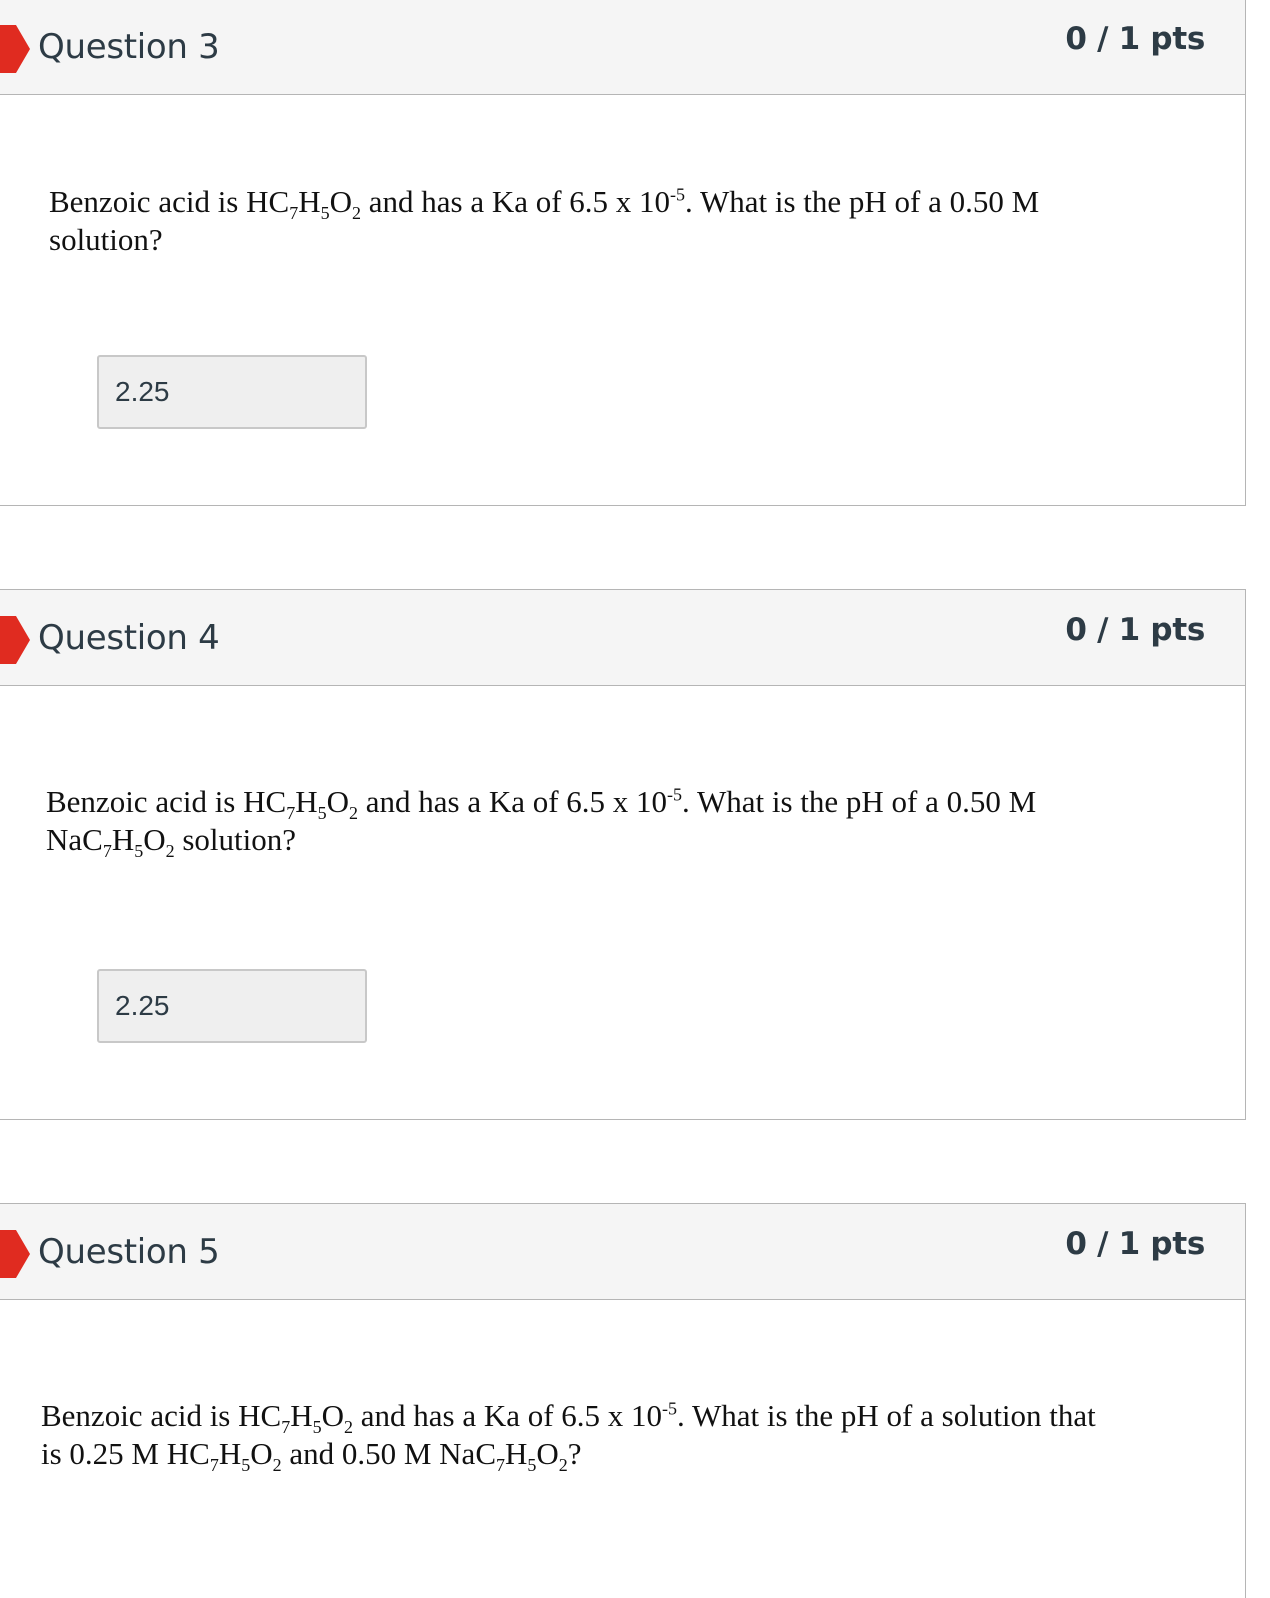 This screenshot has width=1270, height=1598. I want to click on question-title: Question 5, so click(129, 1252).